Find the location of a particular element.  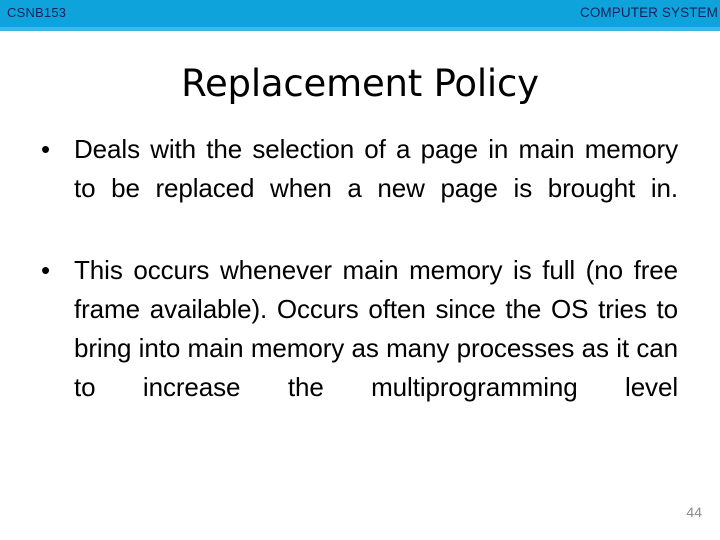

page-number: 44 is located at coordinates (694, 512).